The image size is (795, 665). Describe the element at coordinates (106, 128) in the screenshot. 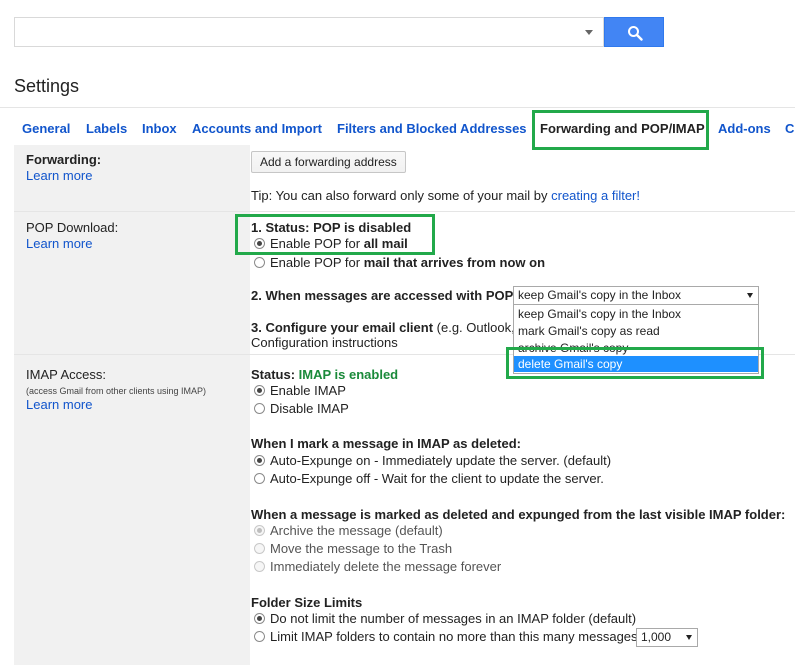

I see `tab-labels: Labels` at that location.